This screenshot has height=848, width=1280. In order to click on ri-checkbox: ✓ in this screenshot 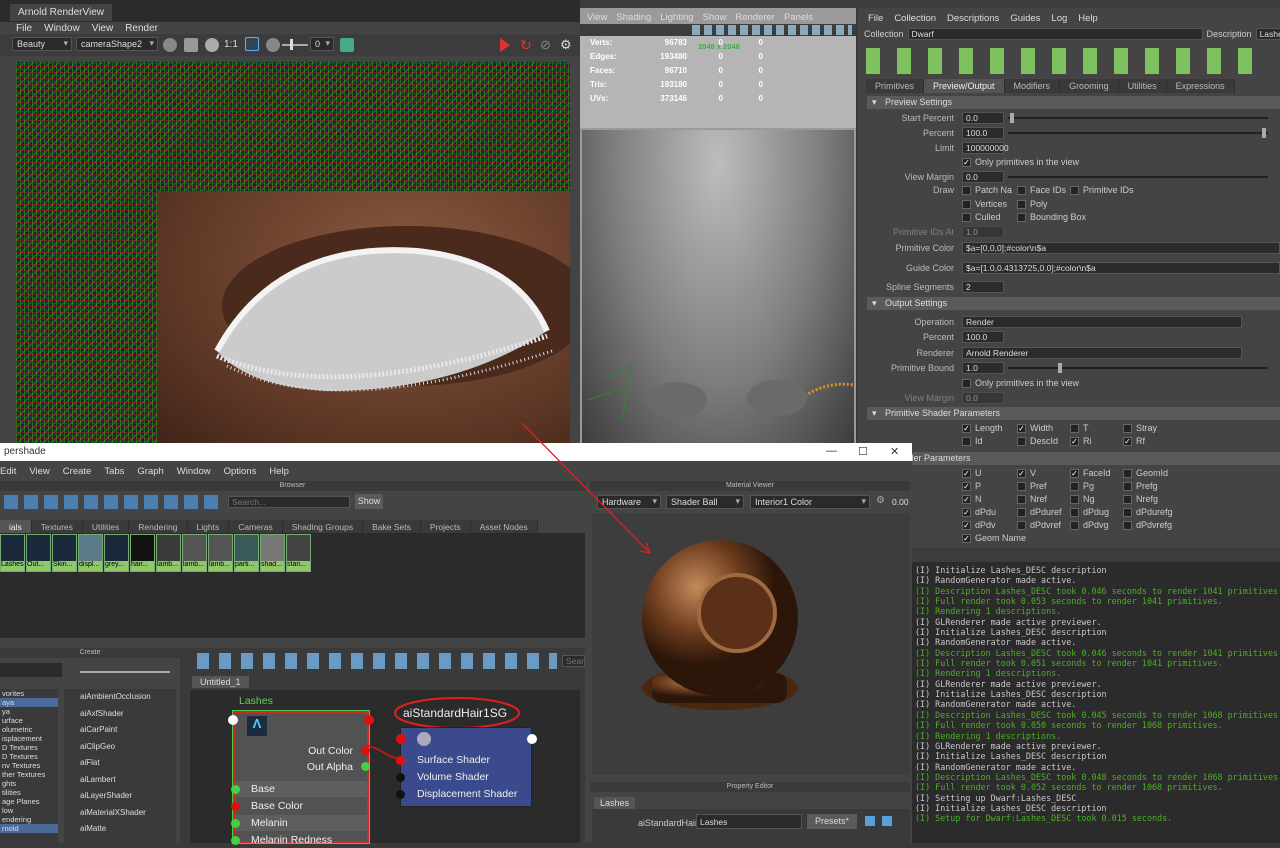, I will do `click(1074, 441)`.